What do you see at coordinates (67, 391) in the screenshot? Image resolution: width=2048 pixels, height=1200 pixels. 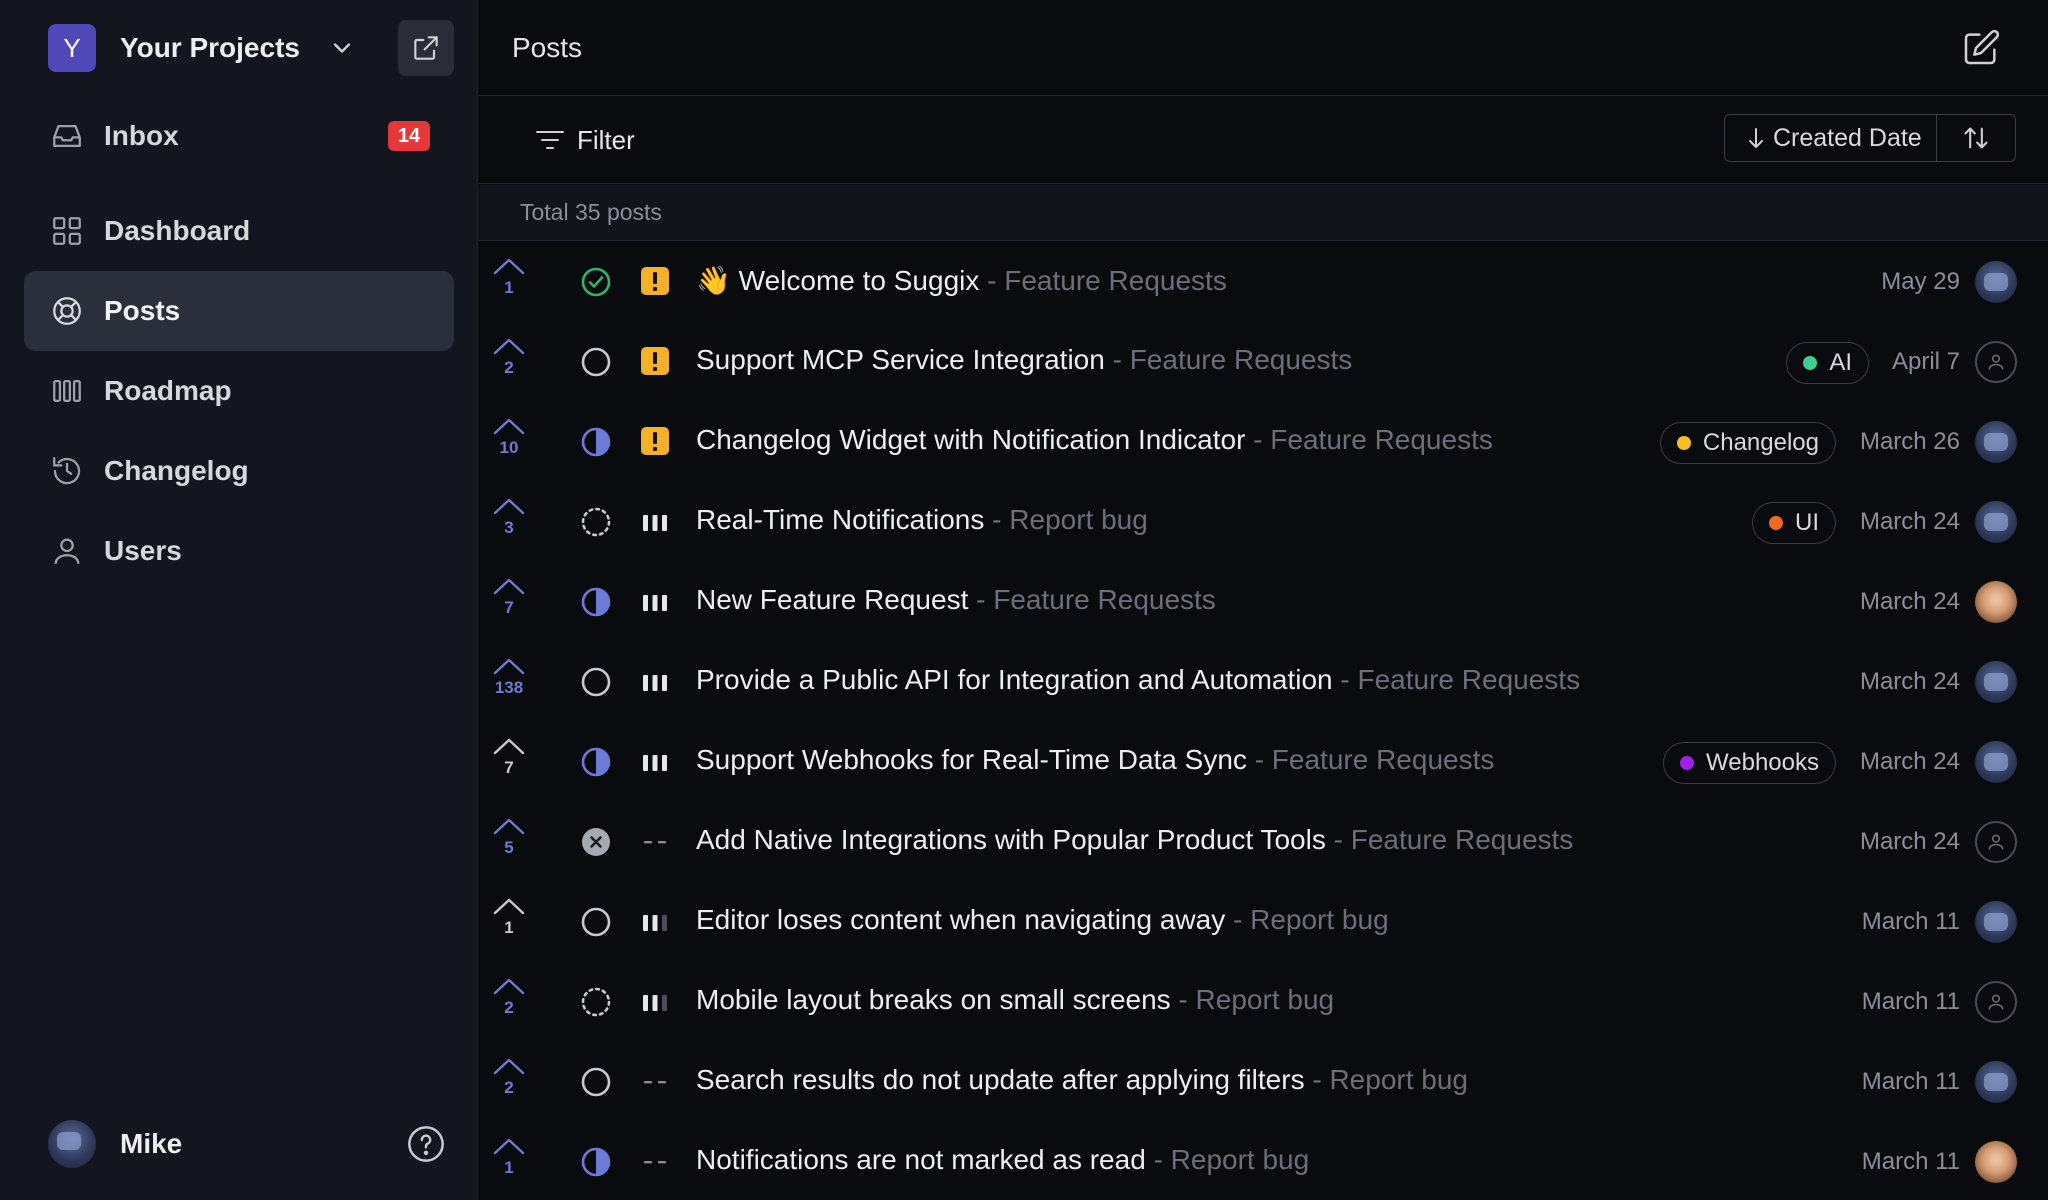 I see `roadmap-icon` at bounding box center [67, 391].